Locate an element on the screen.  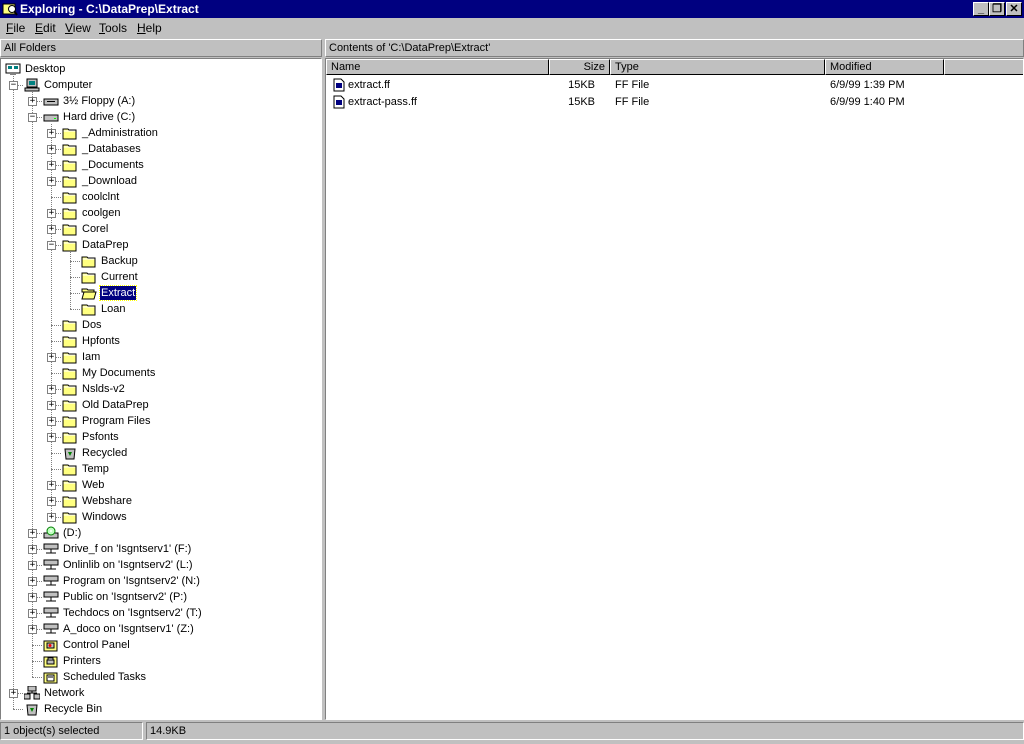
tree-item: + Drive_f on 'Isgntserv1' (F:) is located at coordinates (161, 549).